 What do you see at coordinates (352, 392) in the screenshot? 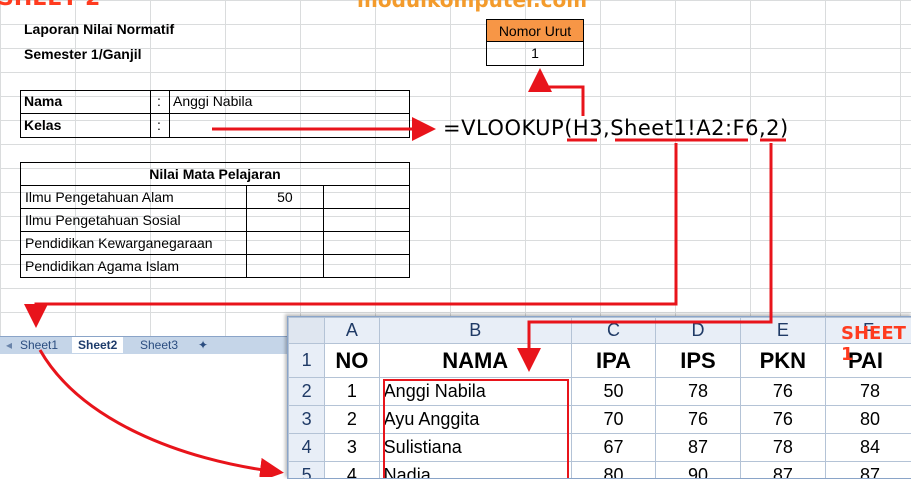
I see `data-cell: 1` at bounding box center [352, 392].